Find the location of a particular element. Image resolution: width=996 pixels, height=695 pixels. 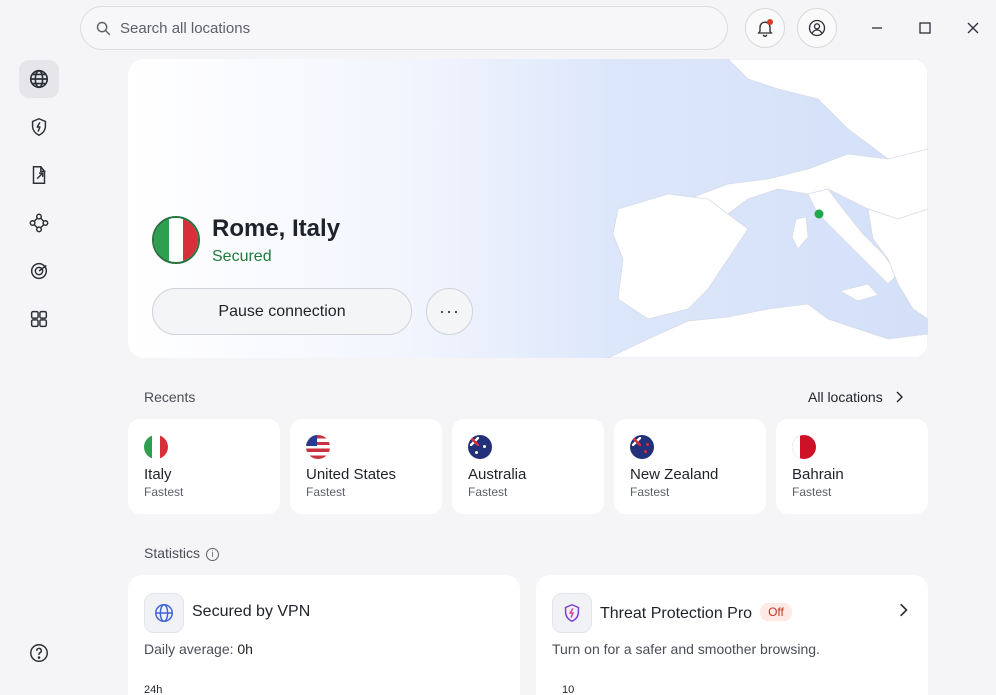

maximize-button is located at coordinates (925, 28).